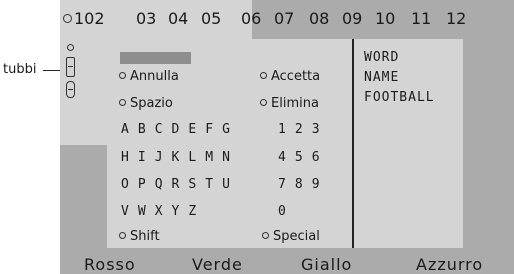 The width and height of the screenshot is (514, 274). I want to click on channel-07: 07, so click(284, 19).